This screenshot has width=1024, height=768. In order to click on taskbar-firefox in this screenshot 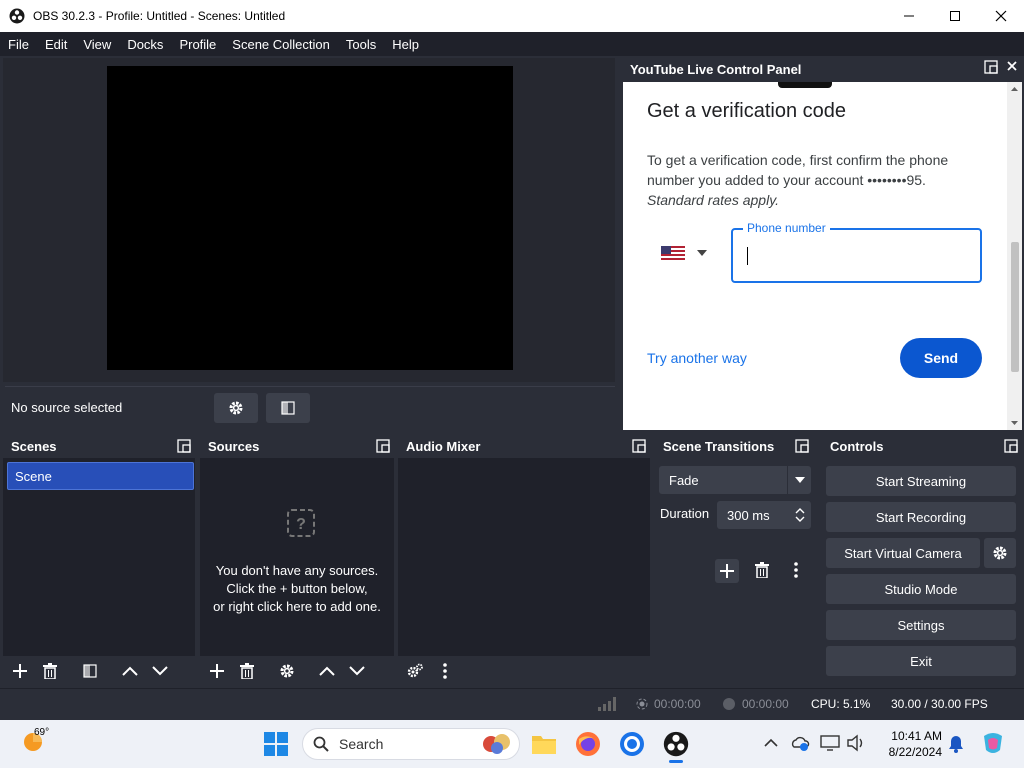, I will do `click(588, 744)`.